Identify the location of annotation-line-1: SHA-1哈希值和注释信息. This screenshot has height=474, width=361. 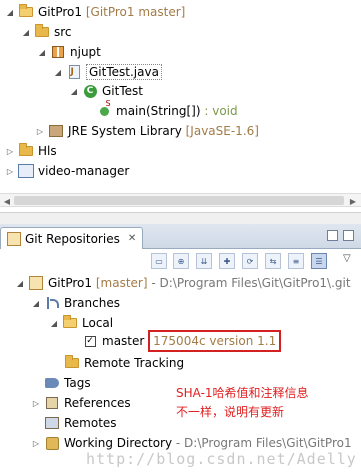
(242, 393).